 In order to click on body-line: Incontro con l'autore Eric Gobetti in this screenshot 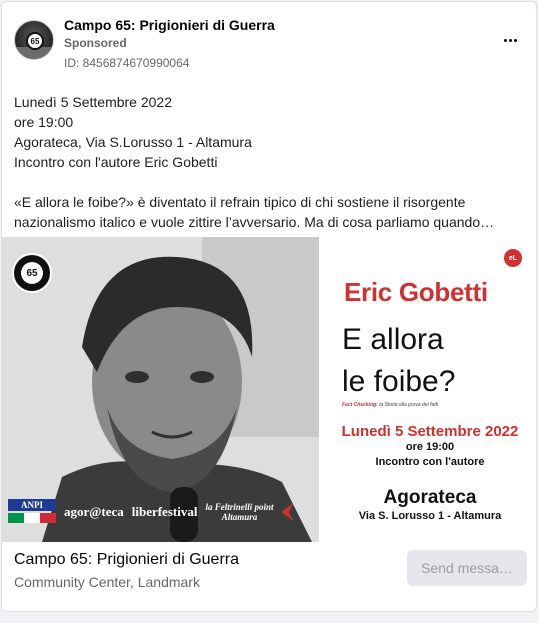, I will do `click(116, 162)`.